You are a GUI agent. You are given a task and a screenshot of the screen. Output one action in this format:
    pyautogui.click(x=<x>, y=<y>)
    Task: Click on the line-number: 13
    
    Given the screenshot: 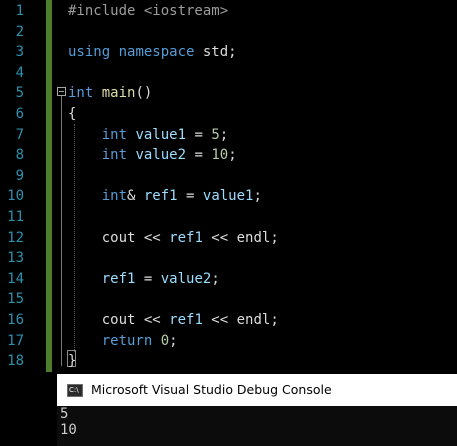 What is the action you would take?
    pyautogui.click(x=15, y=258)
    